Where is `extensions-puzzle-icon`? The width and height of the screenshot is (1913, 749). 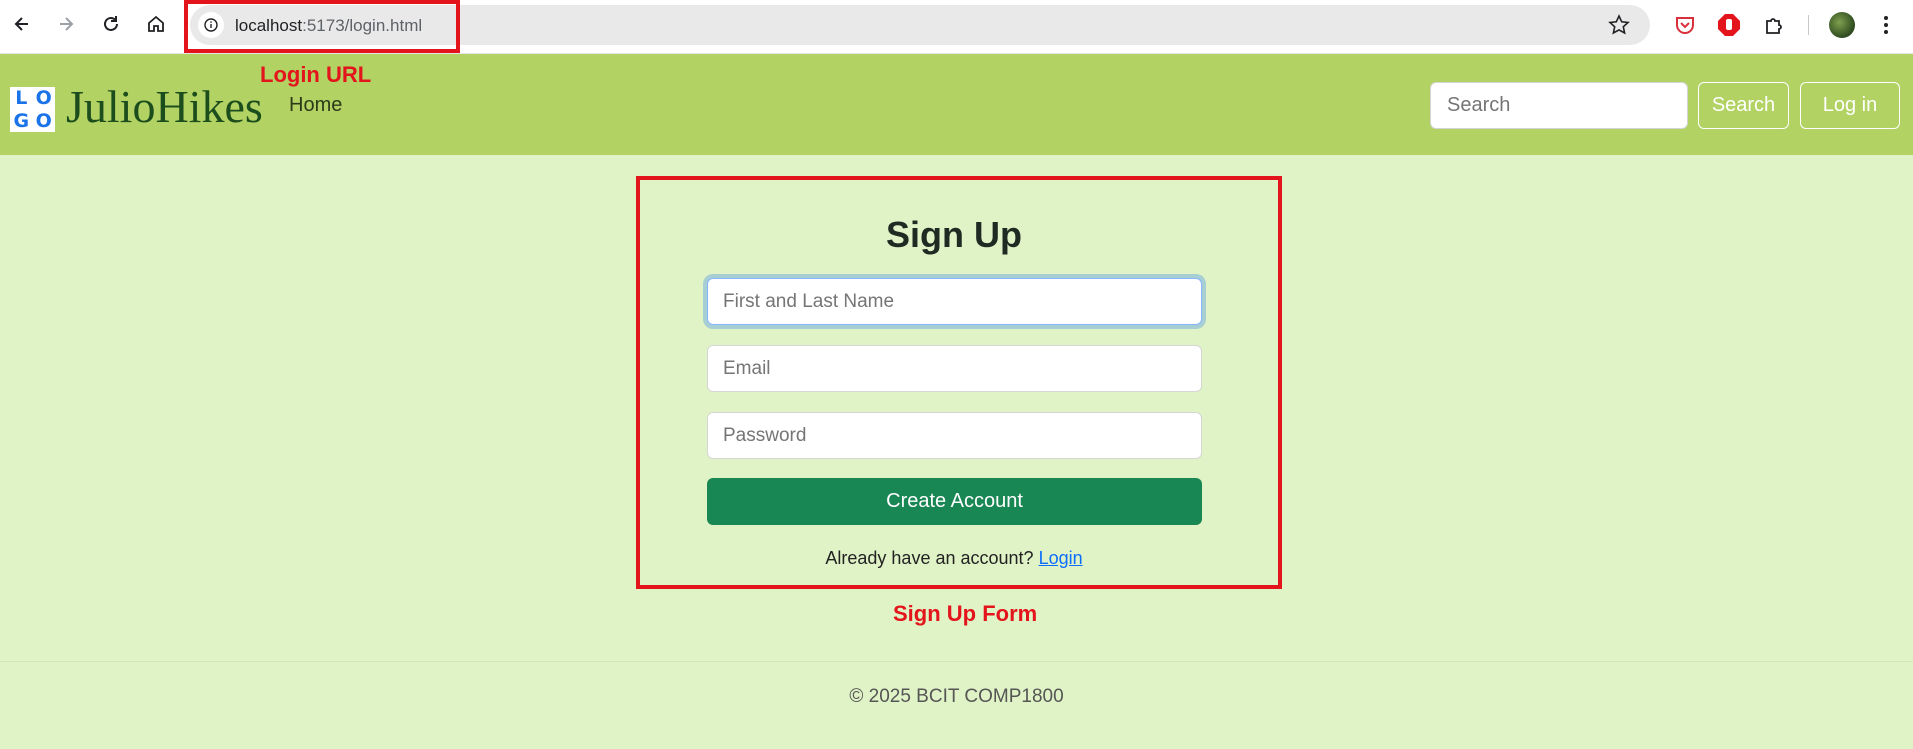 extensions-puzzle-icon is located at coordinates (1774, 25).